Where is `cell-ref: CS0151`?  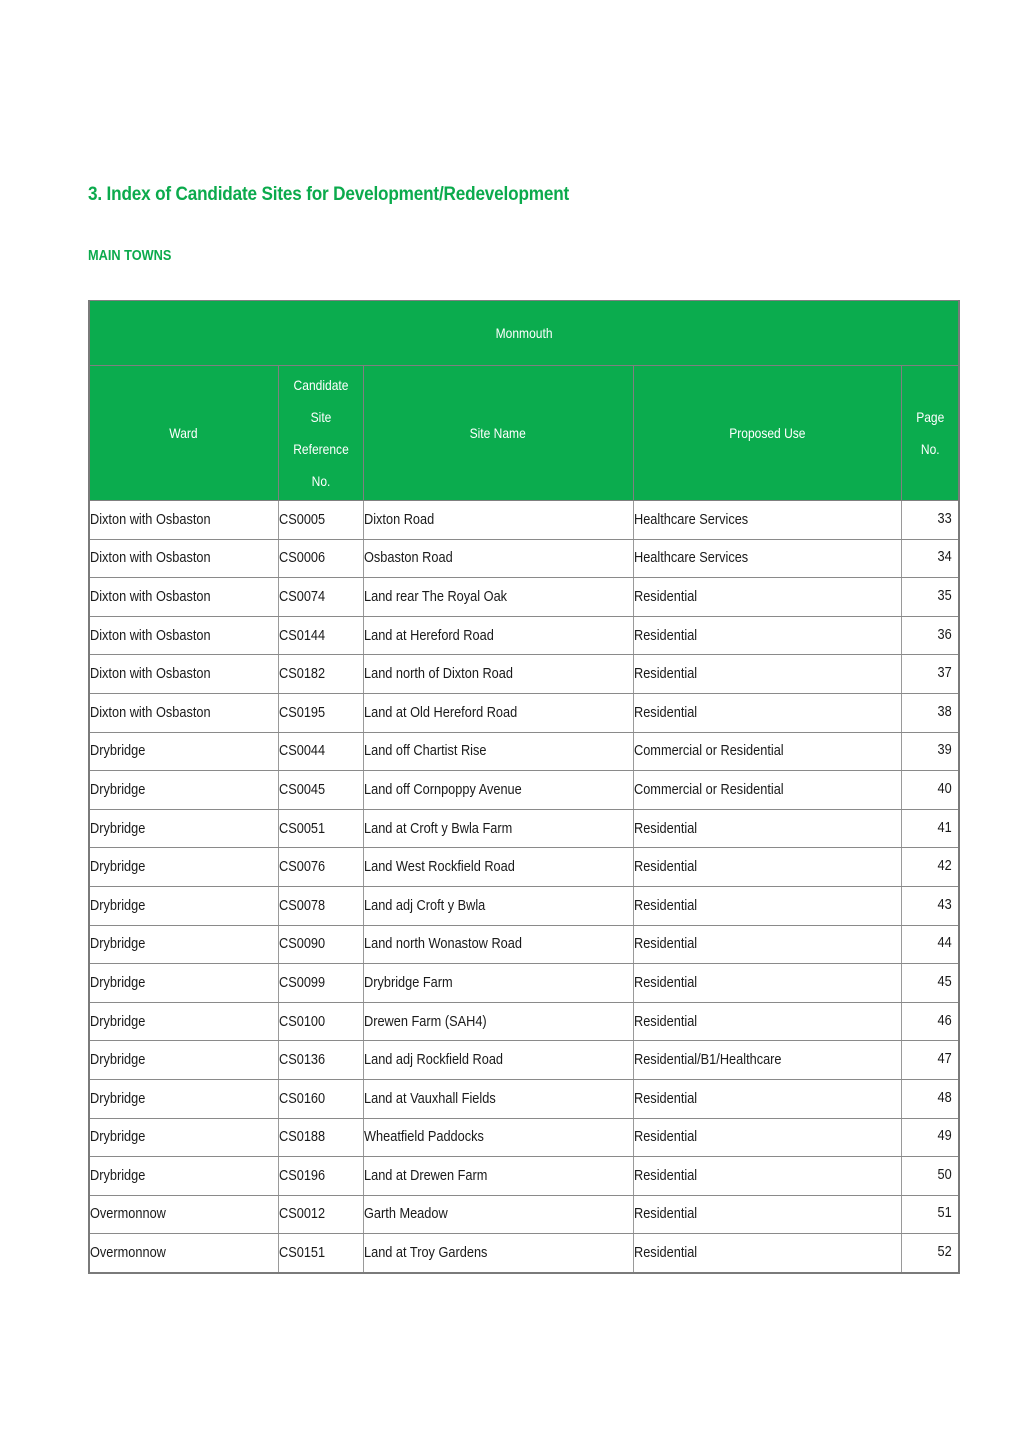 cell-ref: CS0151 is located at coordinates (320, 1253).